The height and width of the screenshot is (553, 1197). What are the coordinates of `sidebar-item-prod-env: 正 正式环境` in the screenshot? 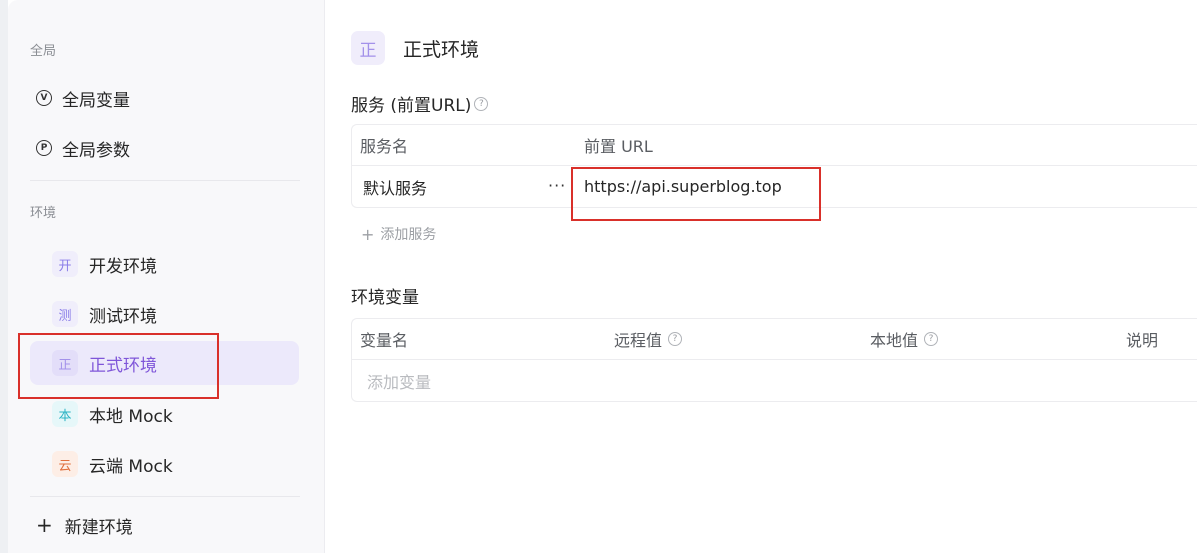 It's located at (164, 363).